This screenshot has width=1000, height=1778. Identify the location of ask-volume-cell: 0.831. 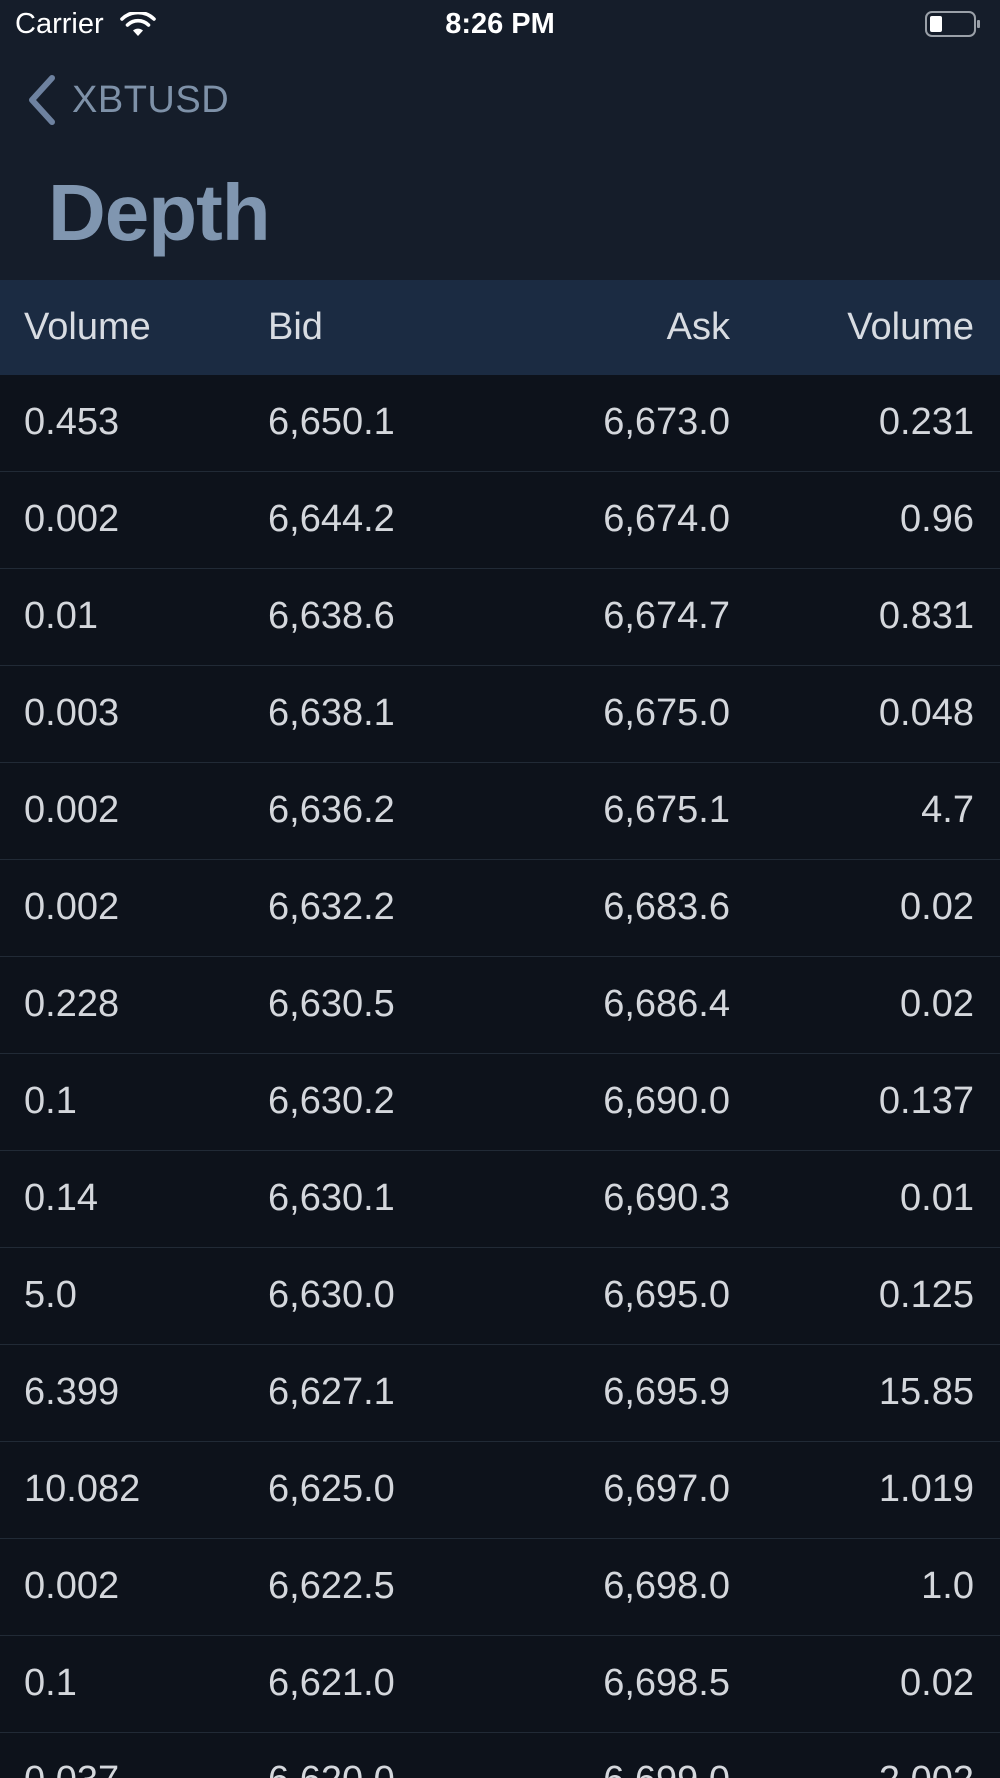
(926, 616).